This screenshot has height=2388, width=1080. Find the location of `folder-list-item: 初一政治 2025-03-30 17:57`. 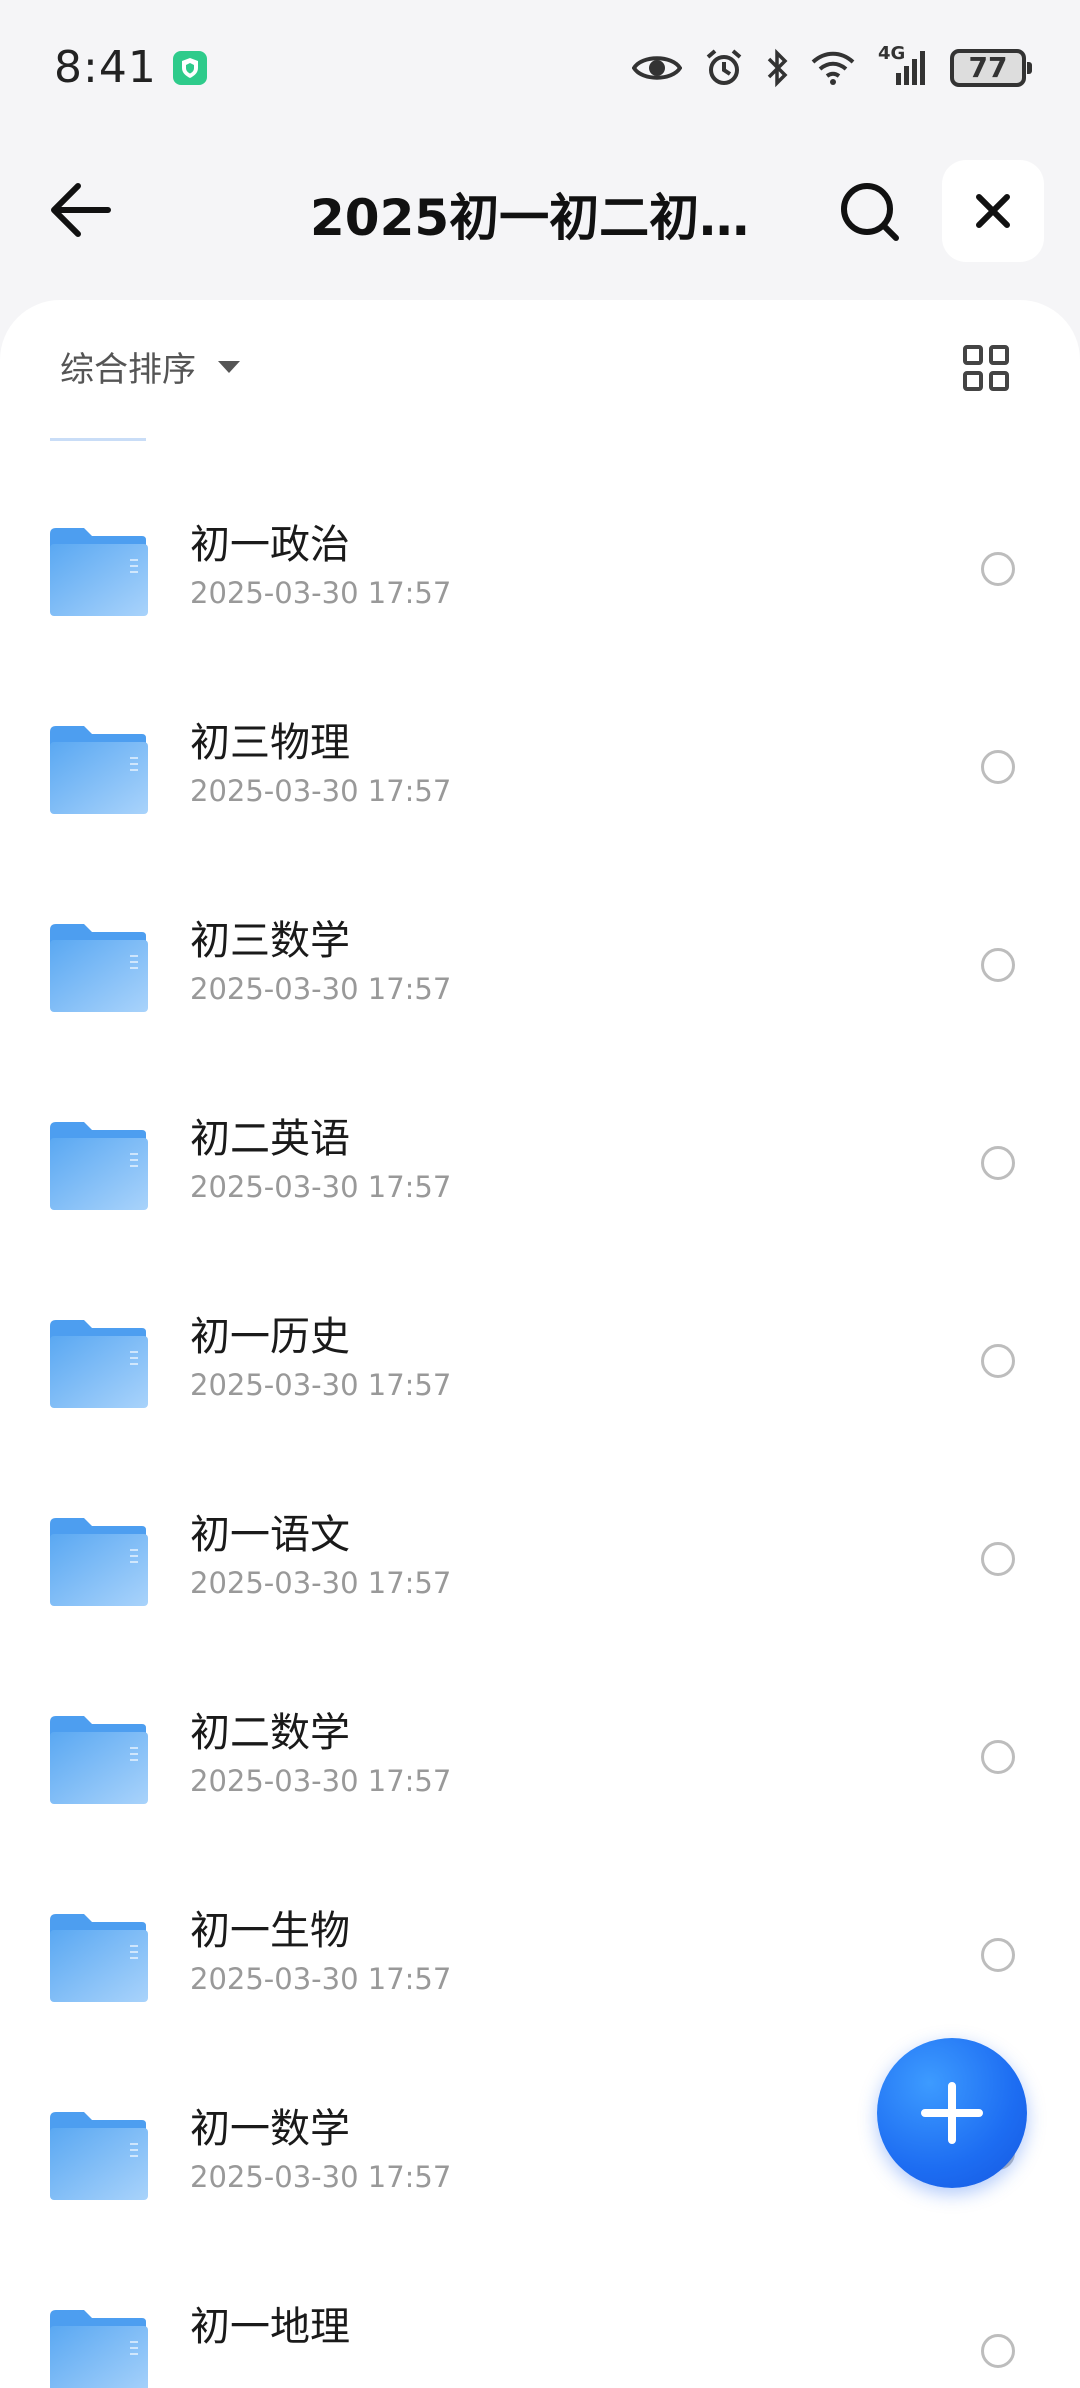

folder-list-item: 初一政治 2025-03-30 17:57 is located at coordinates (540, 575).